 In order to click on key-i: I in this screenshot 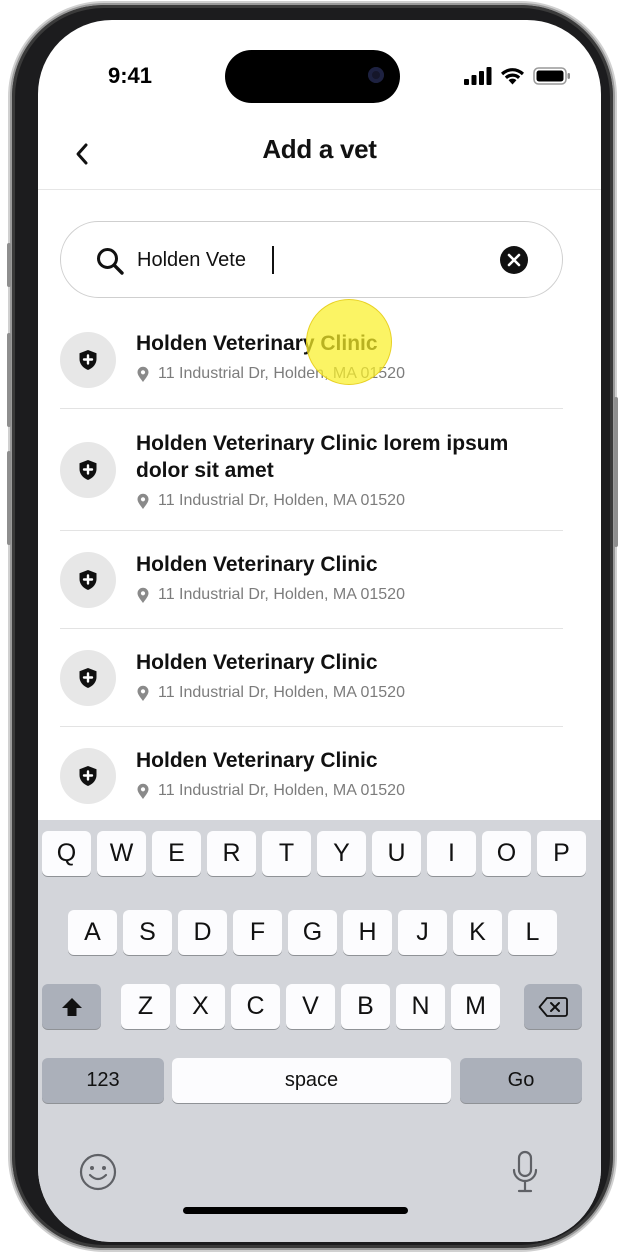, I will do `click(451, 853)`.